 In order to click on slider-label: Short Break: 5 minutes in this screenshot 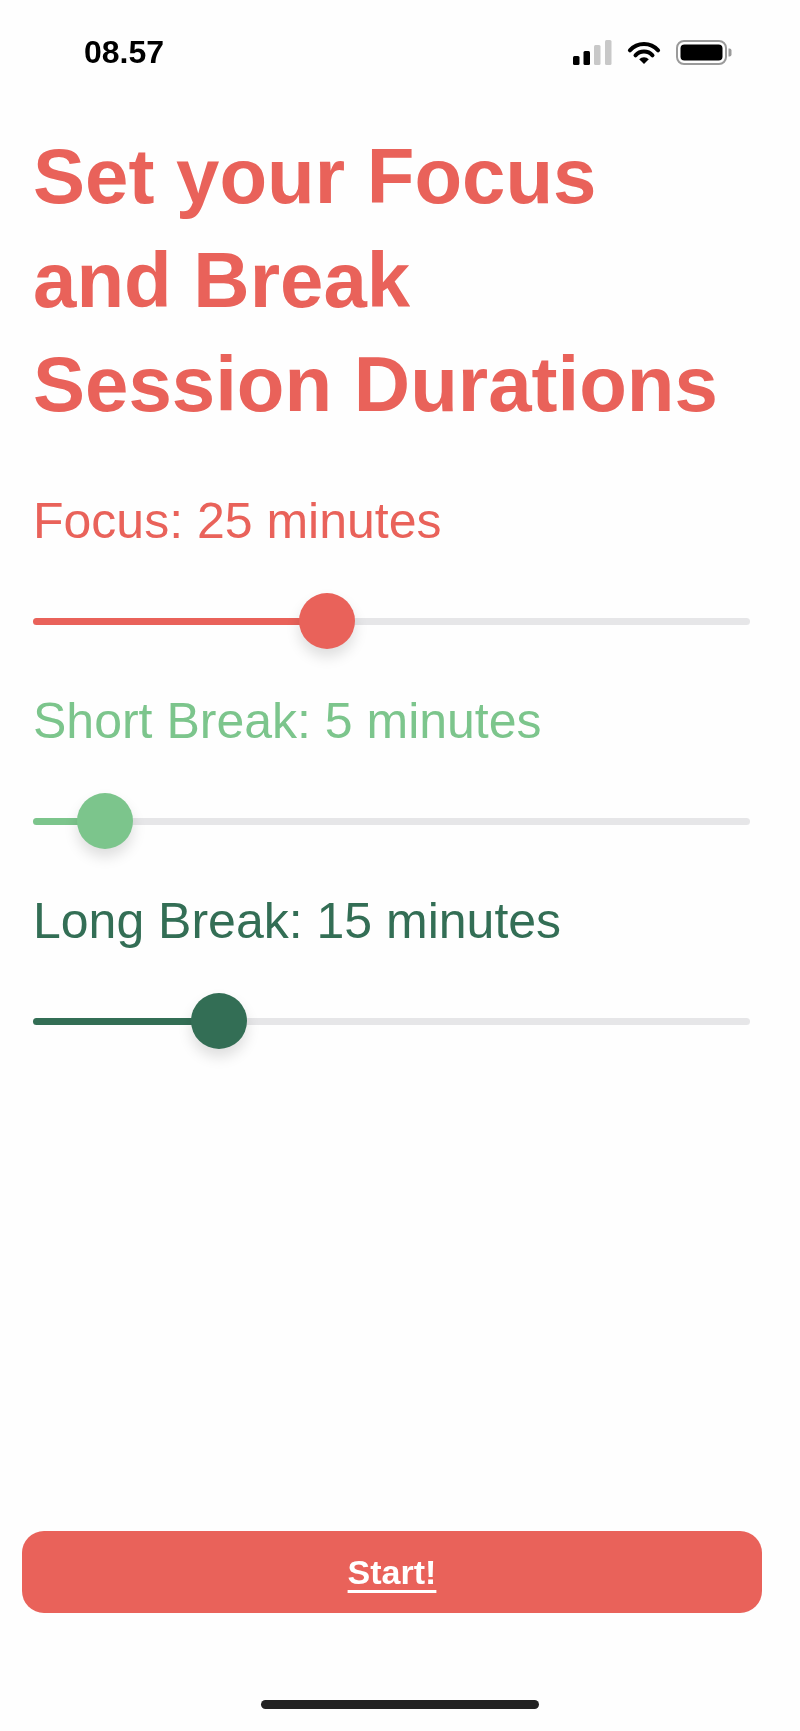, I will do `click(287, 721)`.